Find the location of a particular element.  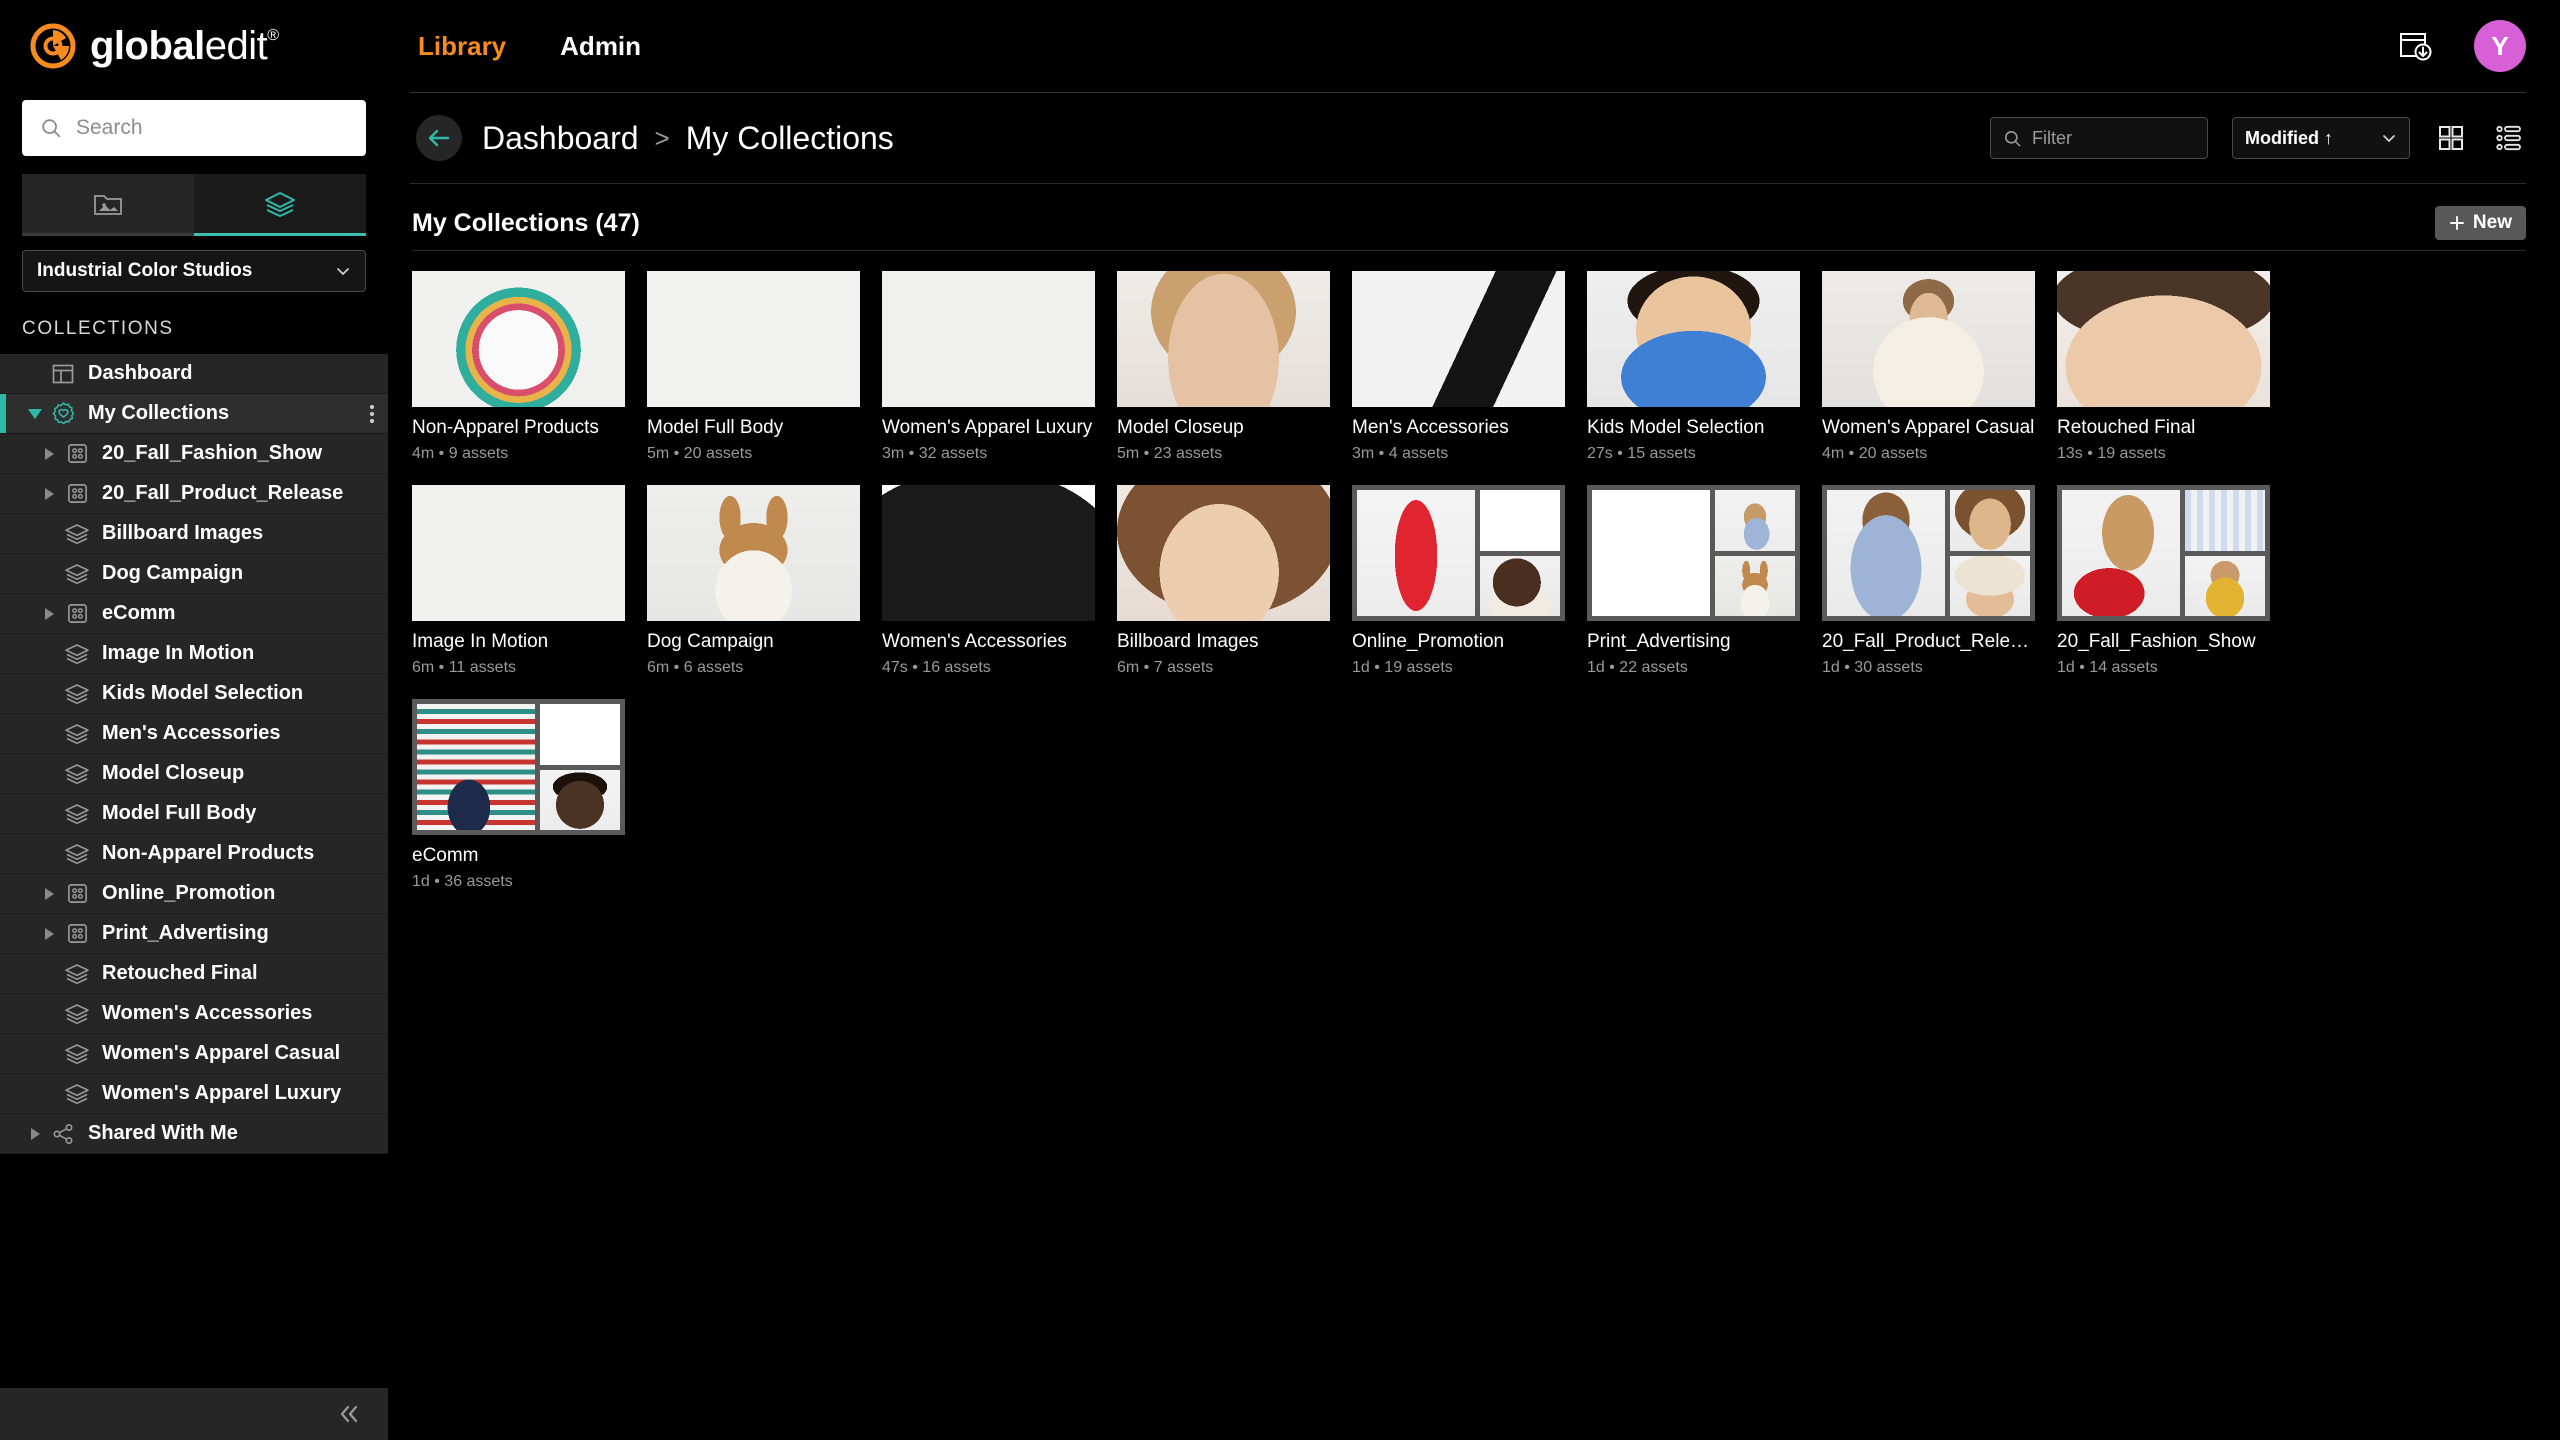

sidebar-item-20-fall-fashion-show: 20_Fall_Fashion_Show is located at coordinates (194, 454).